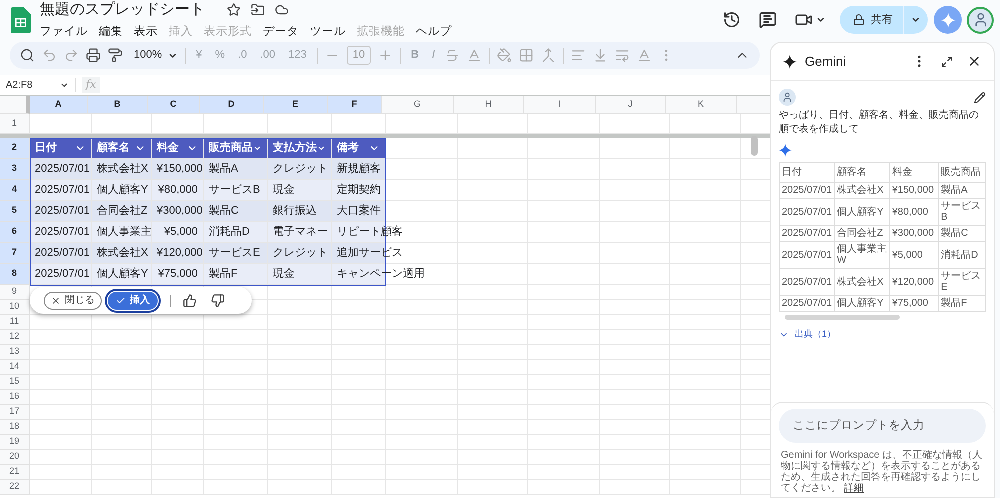  What do you see at coordinates (111, 32) in the screenshot?
I see `menu-item: 編集` at bounding box center [111, 32].